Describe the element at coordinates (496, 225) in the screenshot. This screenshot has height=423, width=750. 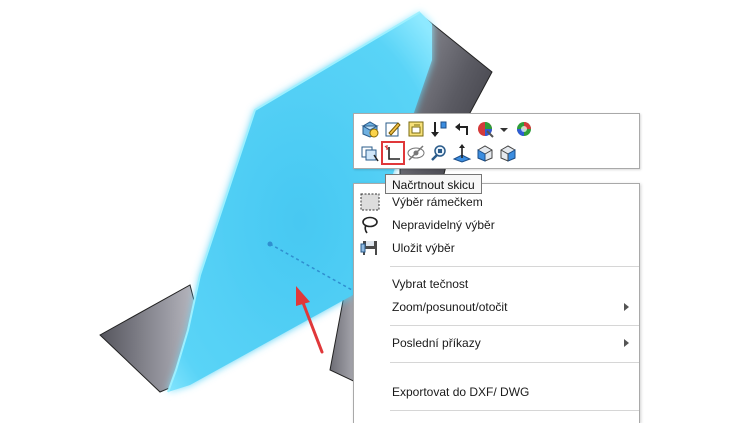
I see `menu-item-lasso-select: Nepravidelný výběr` at that location.